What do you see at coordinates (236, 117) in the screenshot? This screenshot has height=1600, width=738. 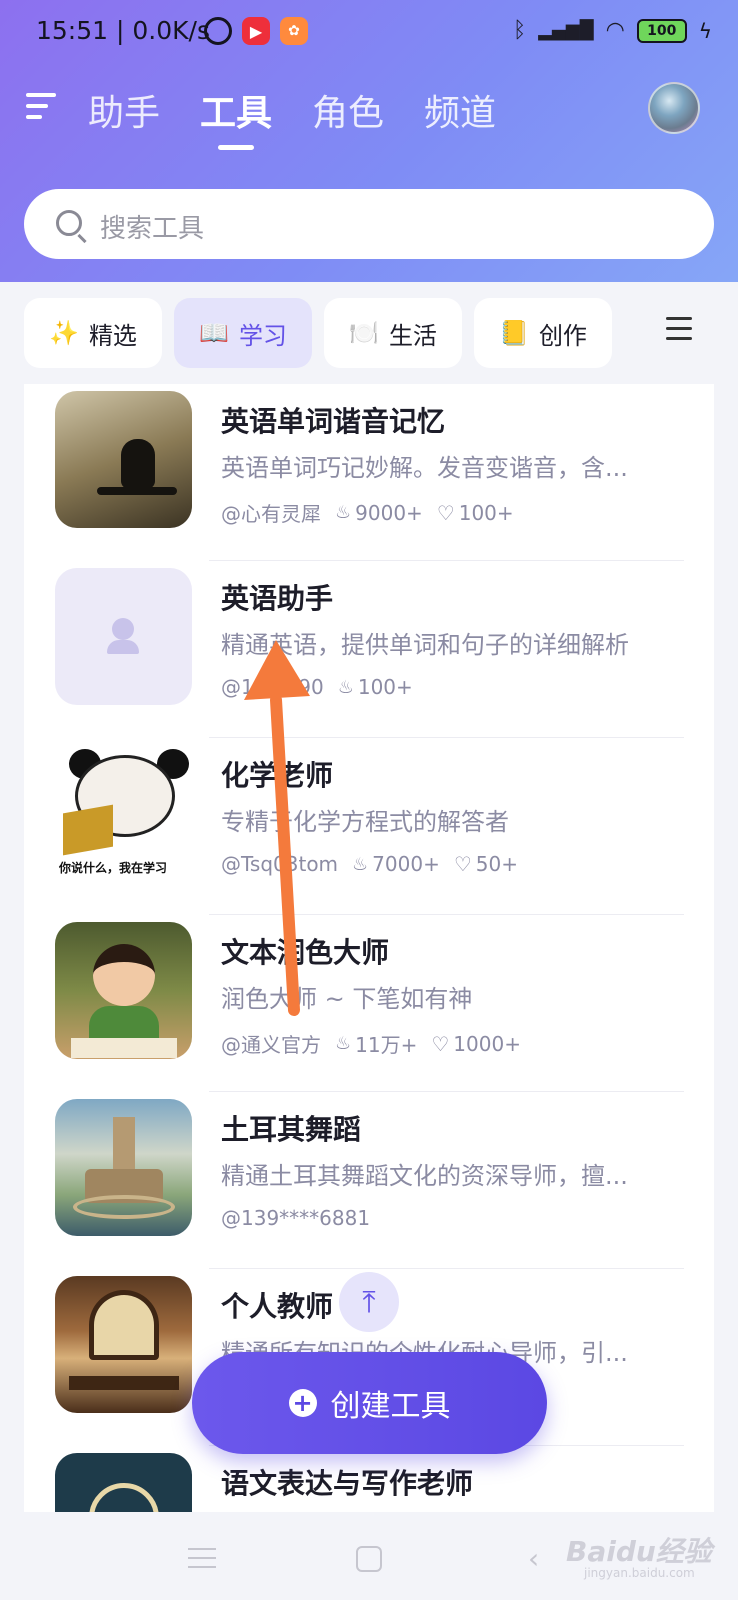 I see `tab-tools: 工具` at bounding box center [236, 117].